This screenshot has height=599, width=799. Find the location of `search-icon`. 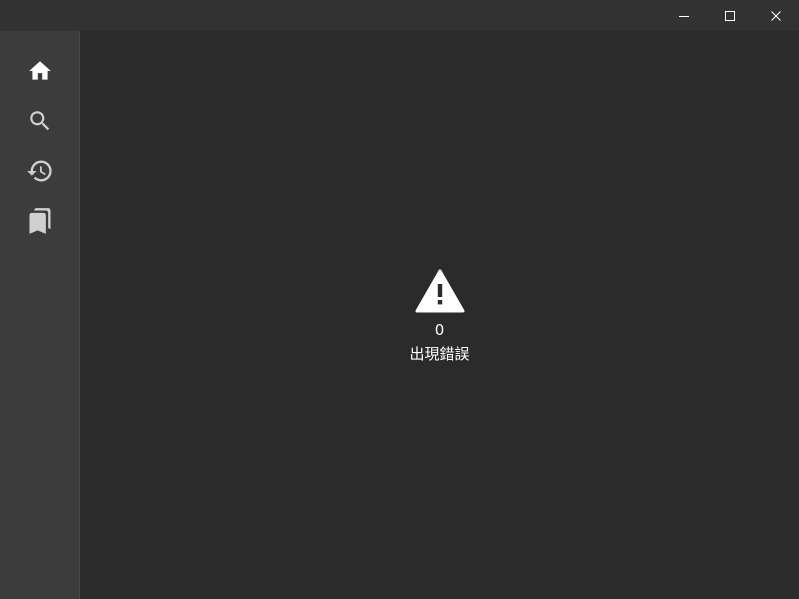

search-icon is located at coordinates (39, 121).